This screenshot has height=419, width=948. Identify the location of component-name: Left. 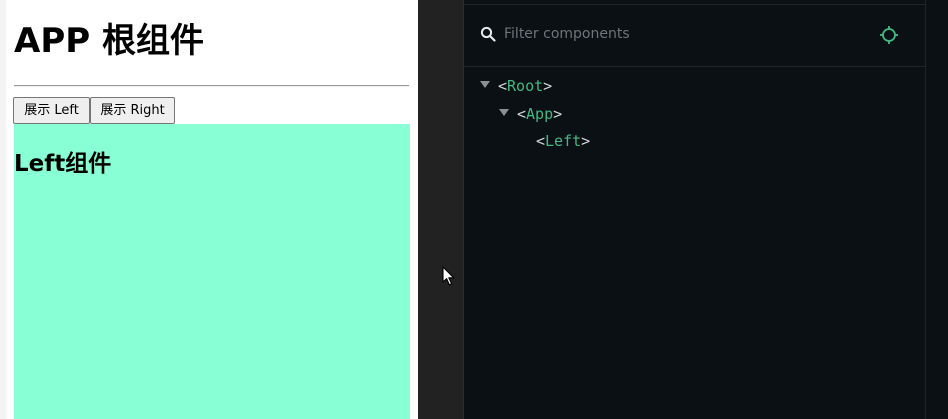
(563, 141).